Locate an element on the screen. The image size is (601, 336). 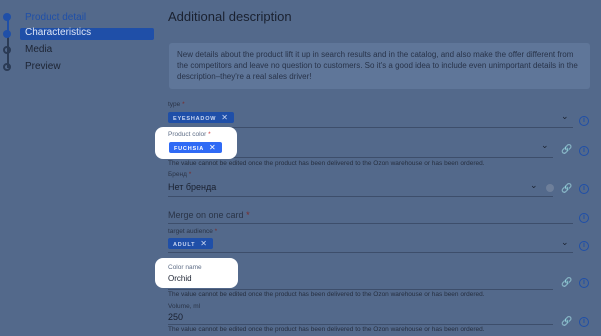
type-label: type * is located at coordinates (176, 104).